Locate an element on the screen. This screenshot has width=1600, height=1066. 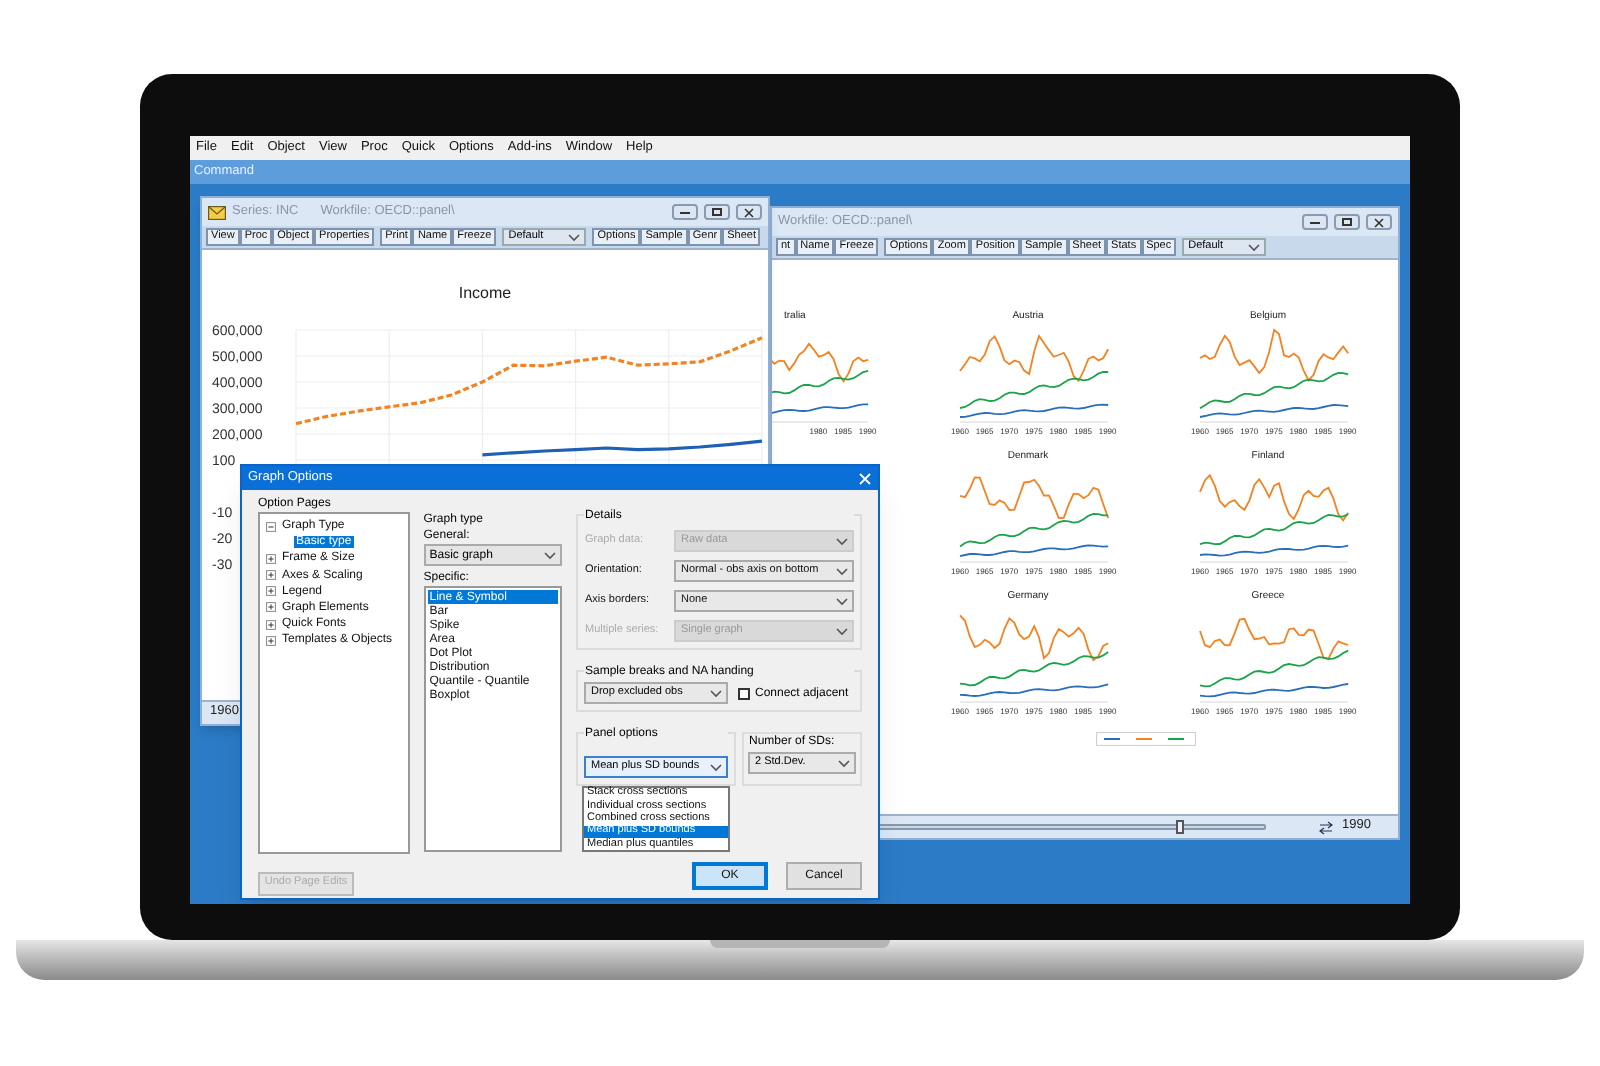
swap-arrows-icon is located at coordinates (1326, 827).